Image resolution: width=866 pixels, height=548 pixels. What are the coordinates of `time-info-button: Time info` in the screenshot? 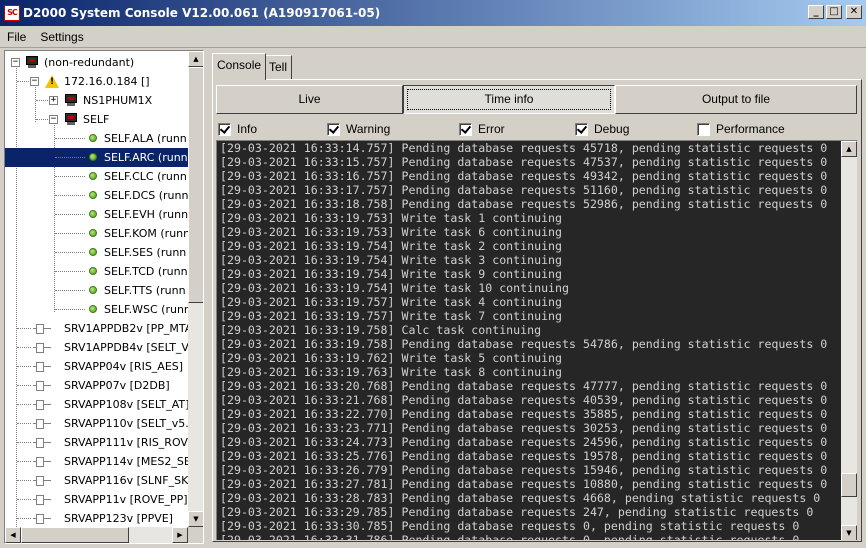 It's located at (509, 99).